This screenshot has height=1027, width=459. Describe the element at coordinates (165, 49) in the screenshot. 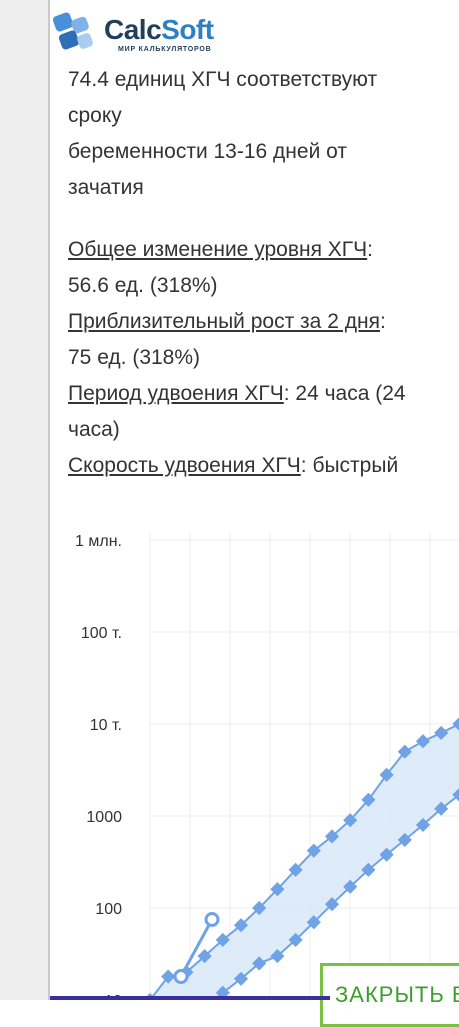

I see `brand-tagline: МИР КАЛЬКУЛЯТОРОВ` at that location.